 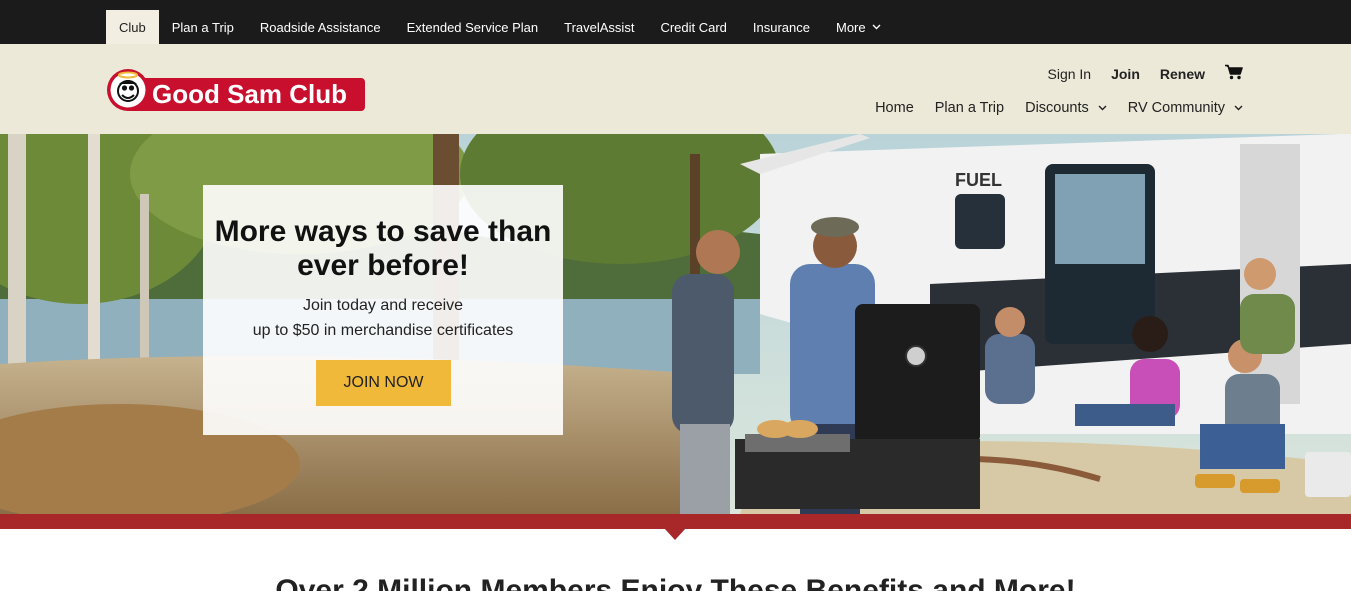 I want to click on nav-label: Plan a Trip, so click(x=969, y=108).